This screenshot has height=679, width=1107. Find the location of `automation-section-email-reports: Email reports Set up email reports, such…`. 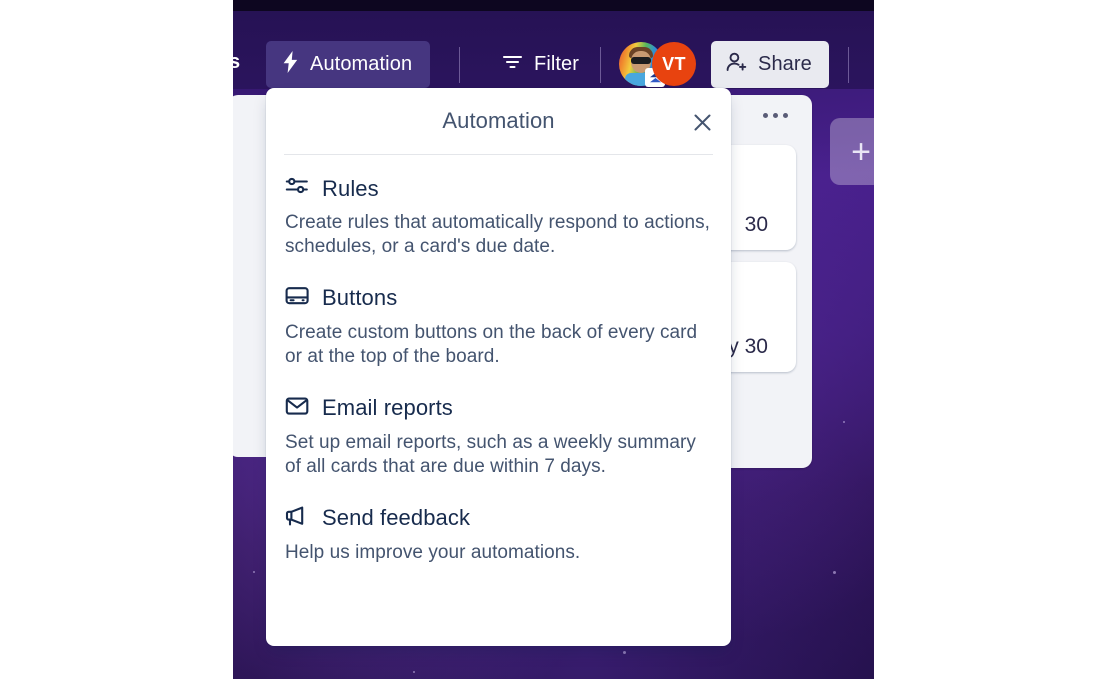

automation-section-email-reports: Email reports Set up email reports, such… is located at coordinates (498, 437).